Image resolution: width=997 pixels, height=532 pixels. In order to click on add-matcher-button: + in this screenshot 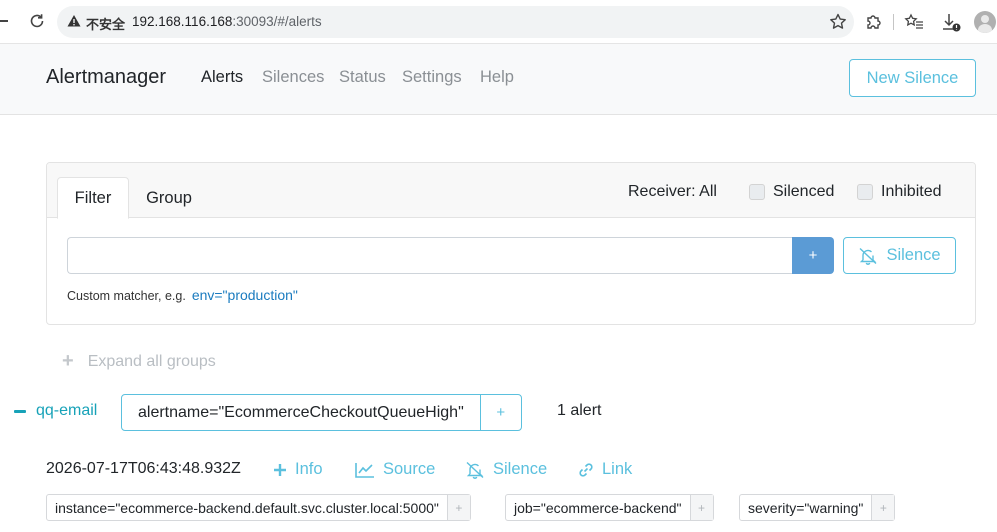, I will do `click(813, 255)`.